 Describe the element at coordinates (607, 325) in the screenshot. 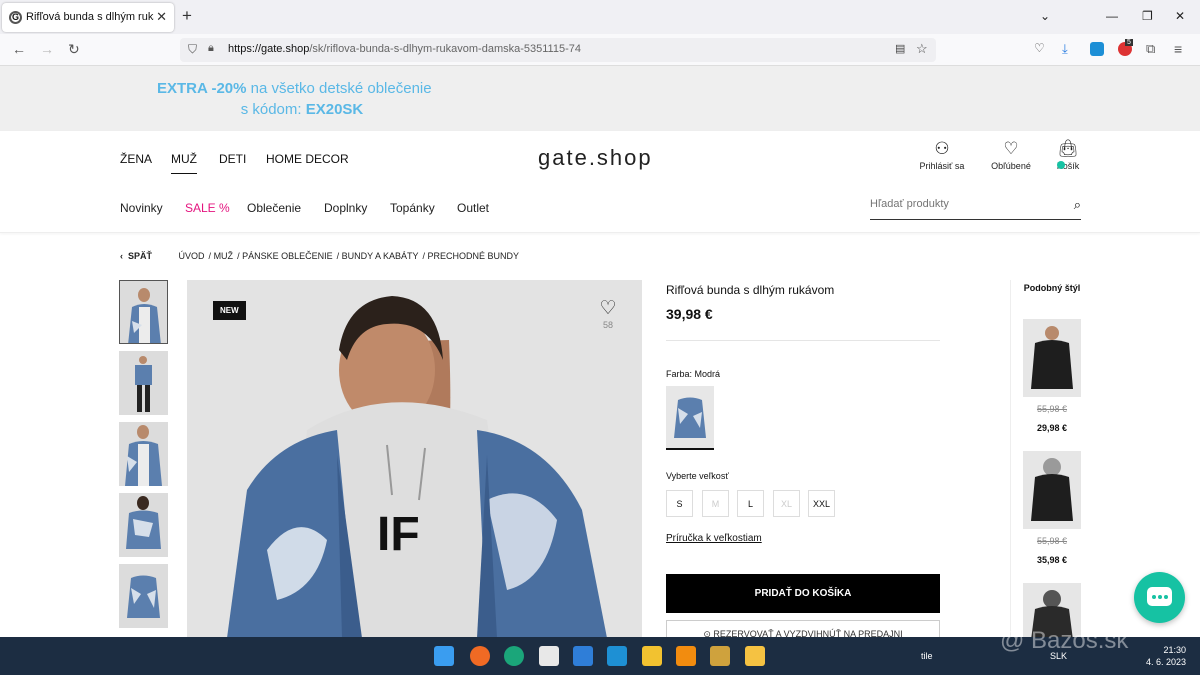

I see `favorite-count: 58` at that location.